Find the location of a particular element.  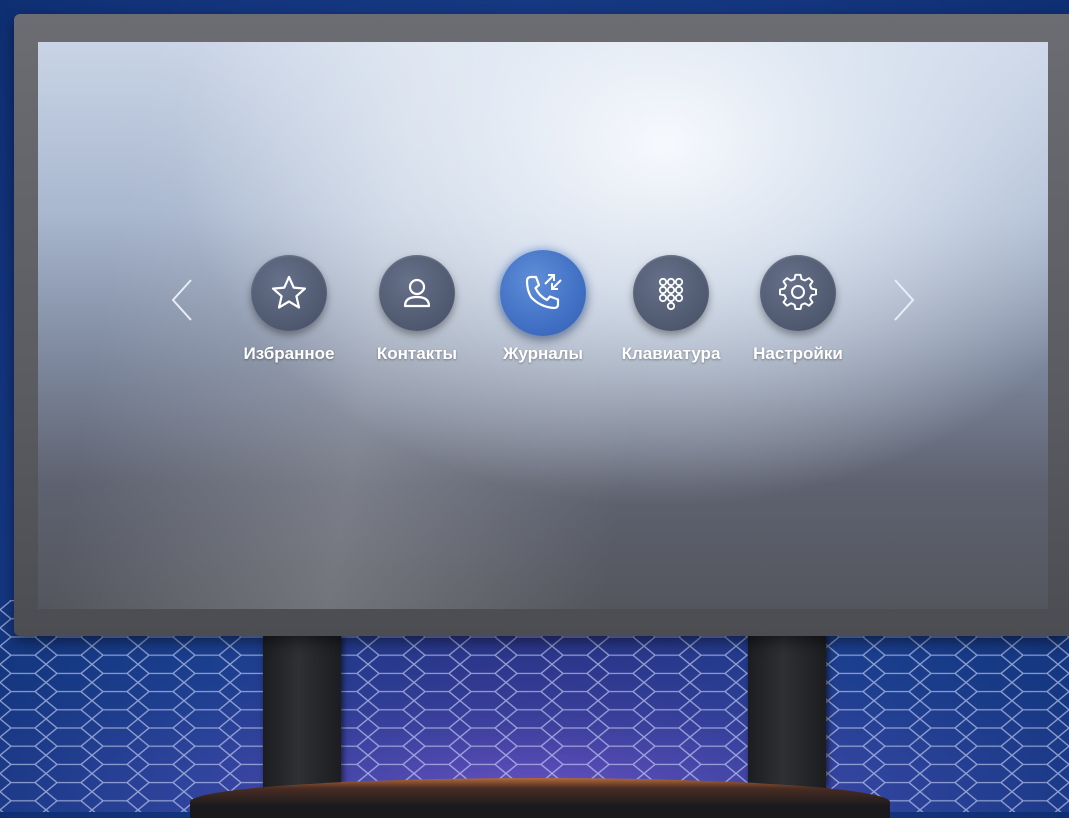

next-page-button is located at coordinates (904, 300).